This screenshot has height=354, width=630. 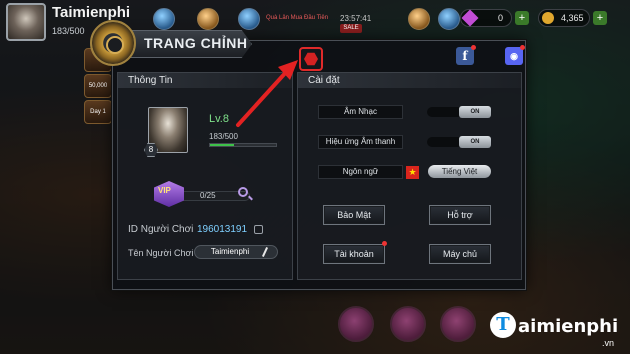 I want to click on music-label: Âm Nhạc, so click(x=360, y=112).